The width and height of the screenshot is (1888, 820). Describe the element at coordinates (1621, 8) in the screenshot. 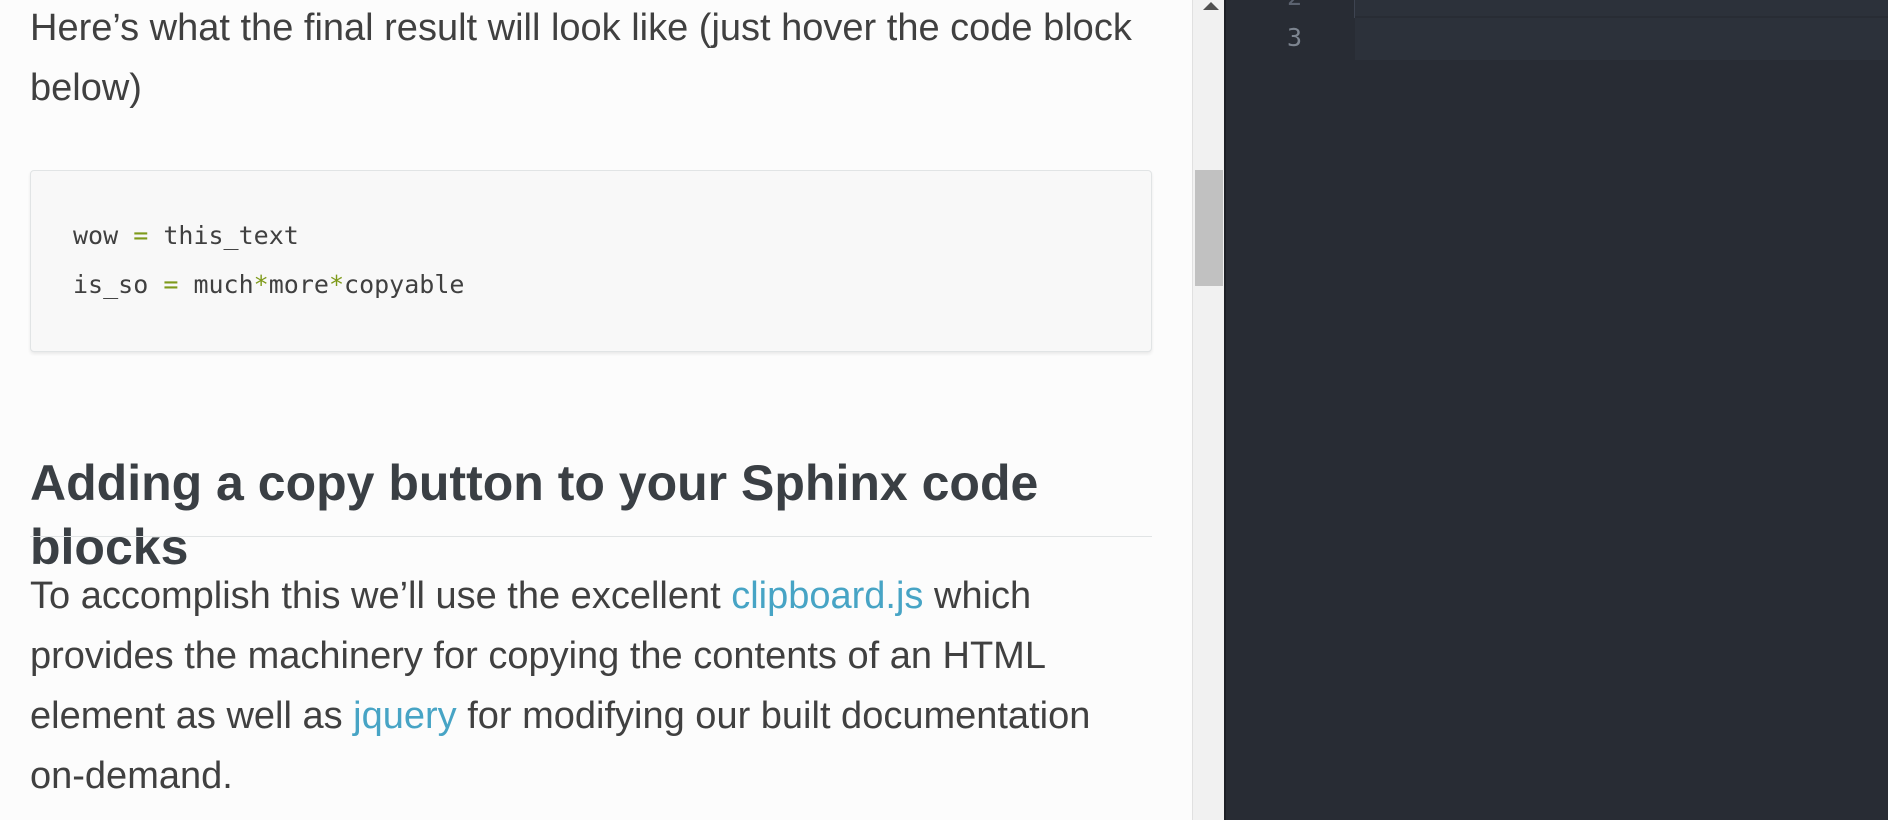

I see `editor-line` at that location.